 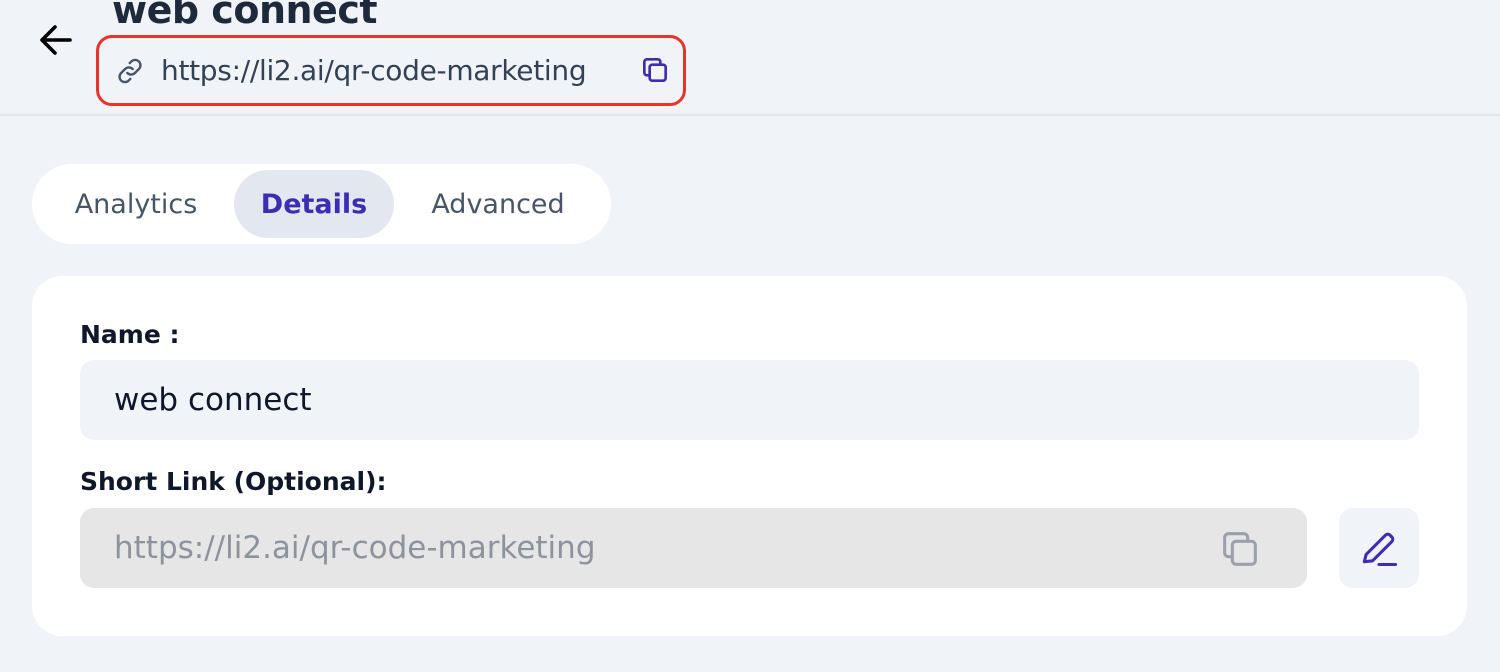 What do you see at coordinates (130, 71) in the screenshot?
I see `link-icon` at bounding box center [130, 71].